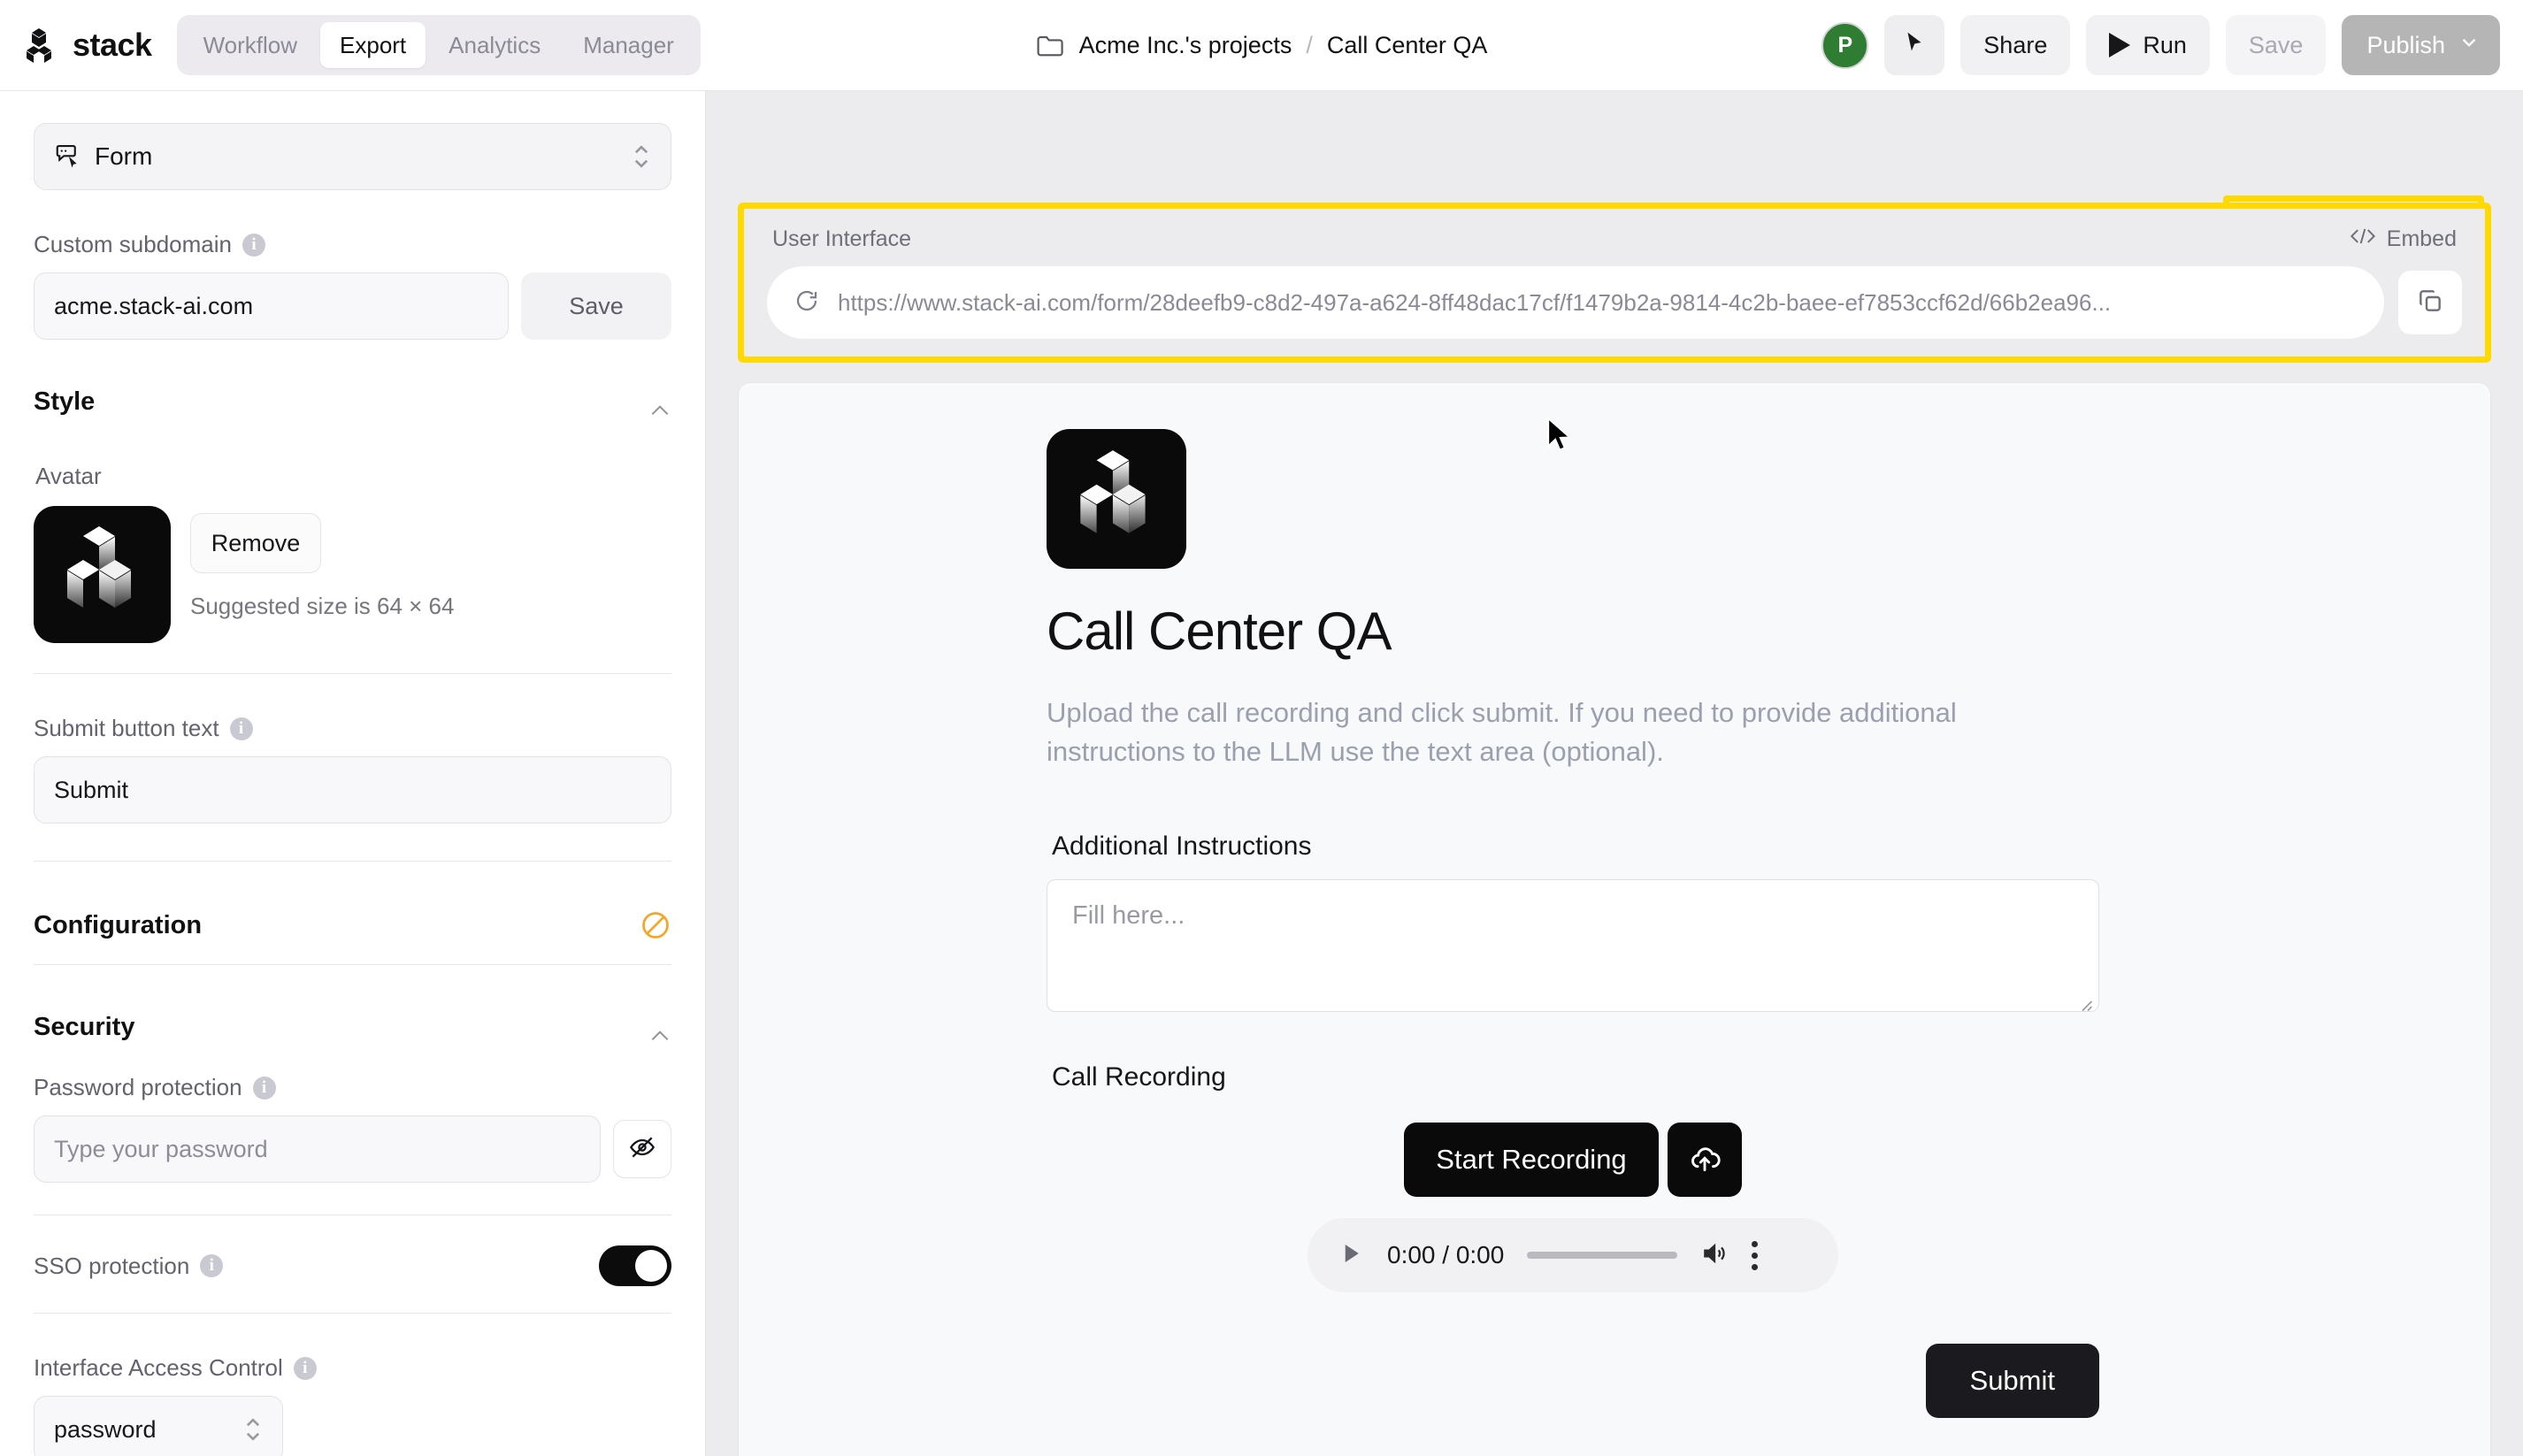 This screenshot has width=2523, height=1456. What do you see at coordinates (2276, 45) in the screenshot?
I see `save-button: Save` at bounding box center [2276, 45].